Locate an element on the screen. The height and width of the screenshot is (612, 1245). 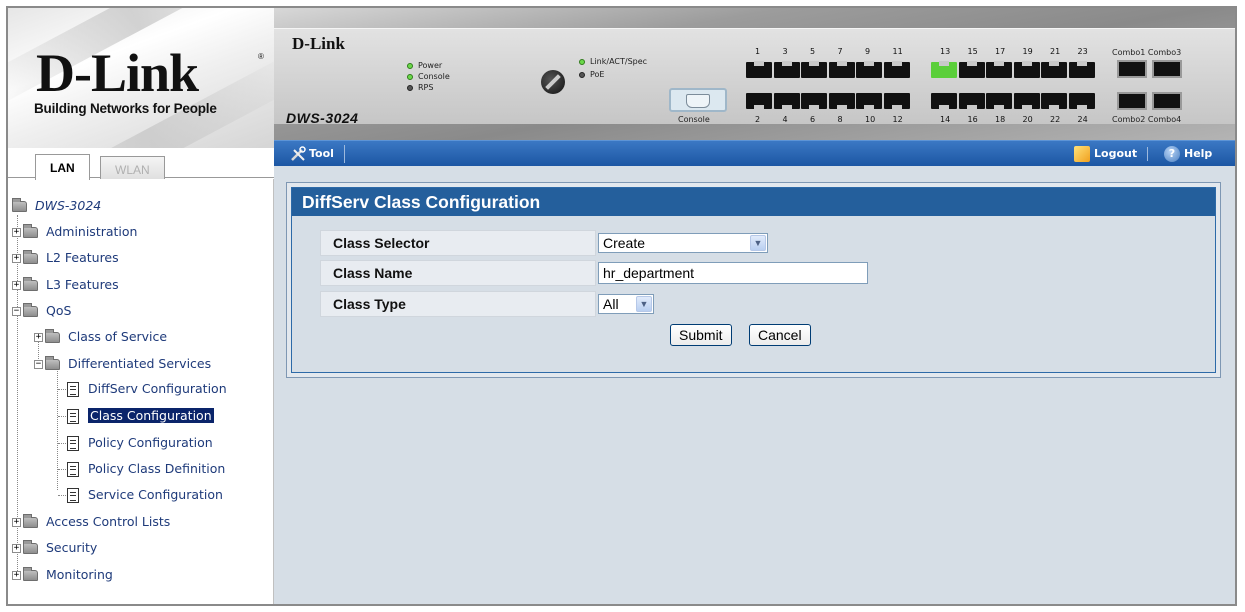
row-class-selector: Class Selector Create ▼ is located at coordinates (754, 243).